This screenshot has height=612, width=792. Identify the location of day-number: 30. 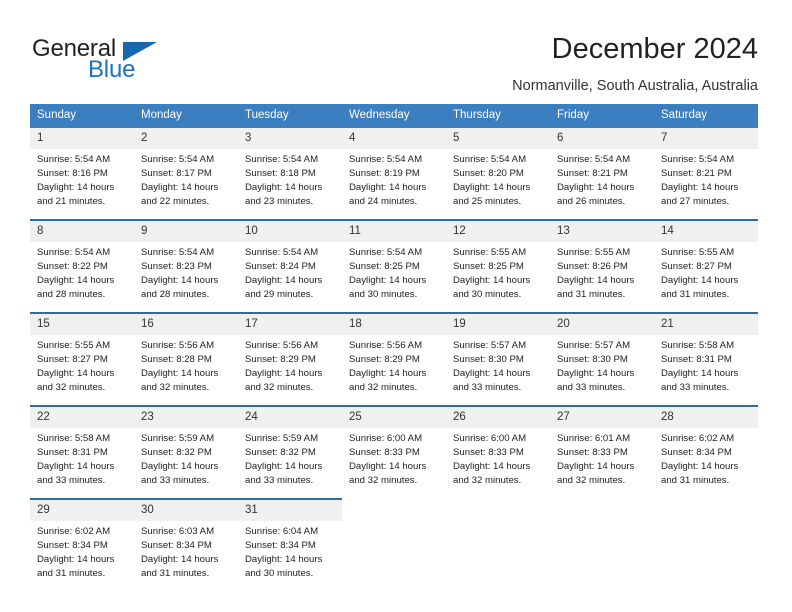
(186, 509).